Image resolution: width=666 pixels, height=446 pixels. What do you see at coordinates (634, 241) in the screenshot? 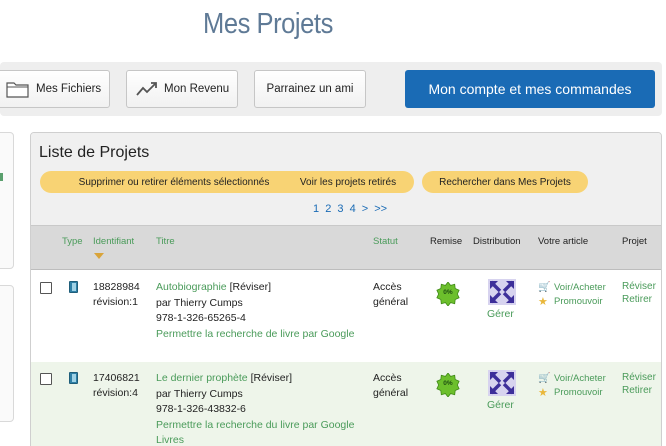
I see `header-project: Projet` at bounding box center [634, 241].